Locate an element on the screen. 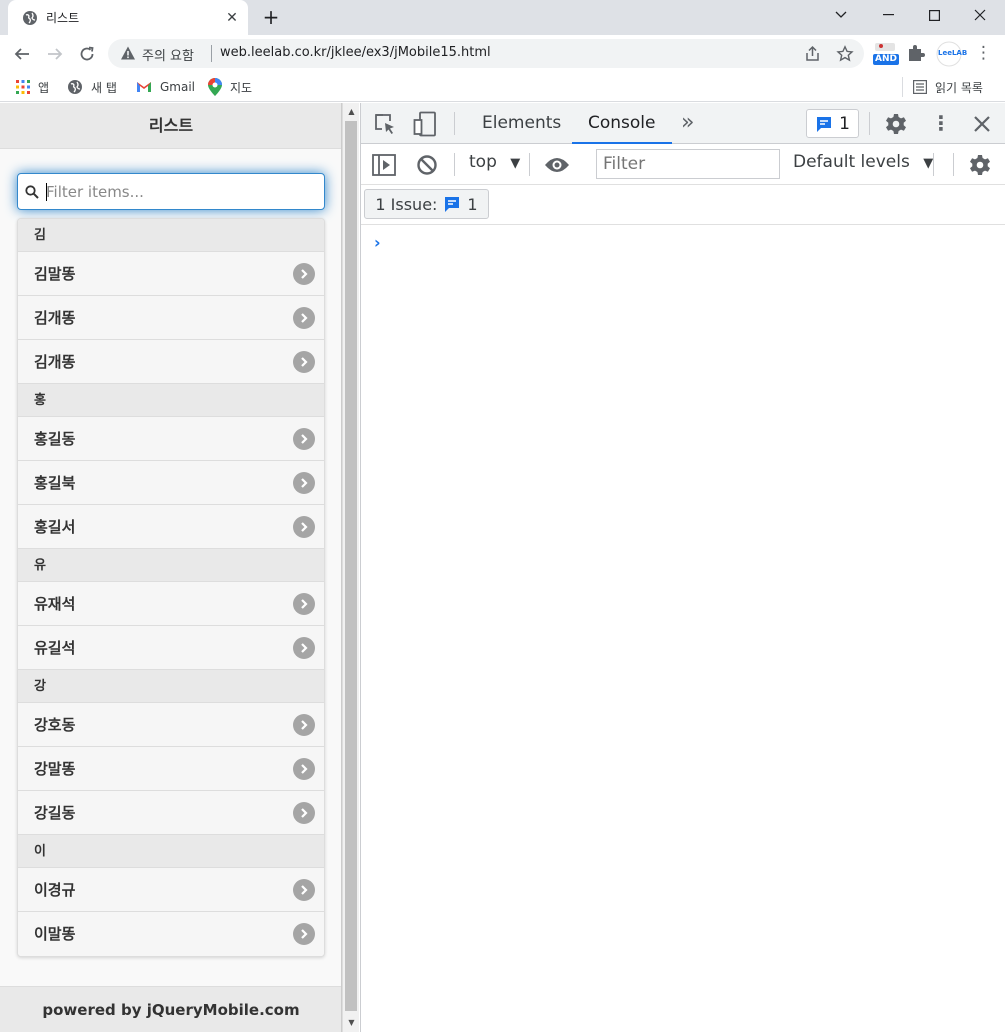 This screenshot has width=1005, height=1032. console-settings-button is located at coordinates (980, 165).